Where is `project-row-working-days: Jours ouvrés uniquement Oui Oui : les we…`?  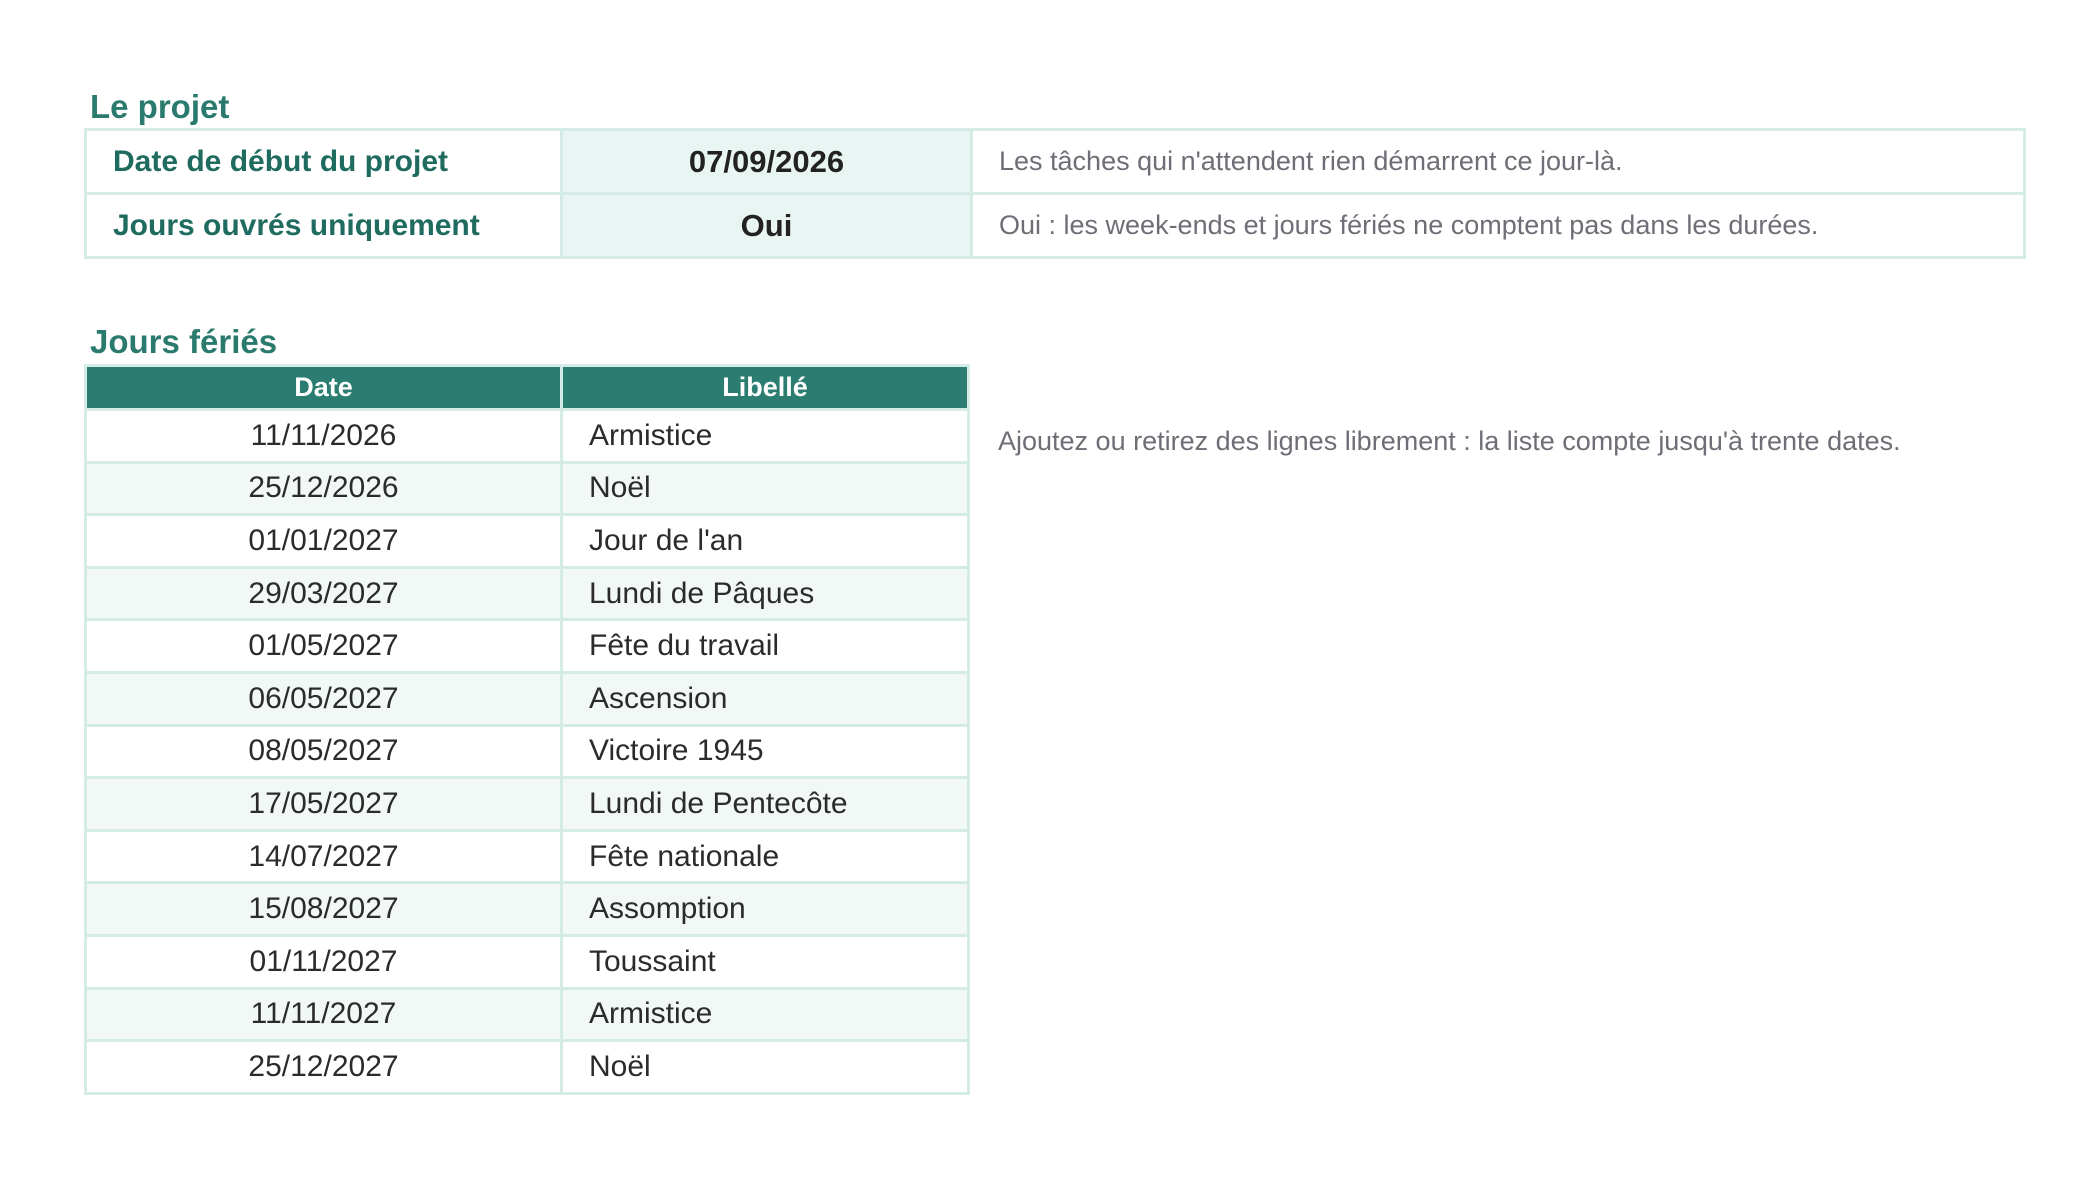
project-row-working-days: Jours ouvrés uniquement Oui Oui : les we… is located at coordinates (1055, 225).